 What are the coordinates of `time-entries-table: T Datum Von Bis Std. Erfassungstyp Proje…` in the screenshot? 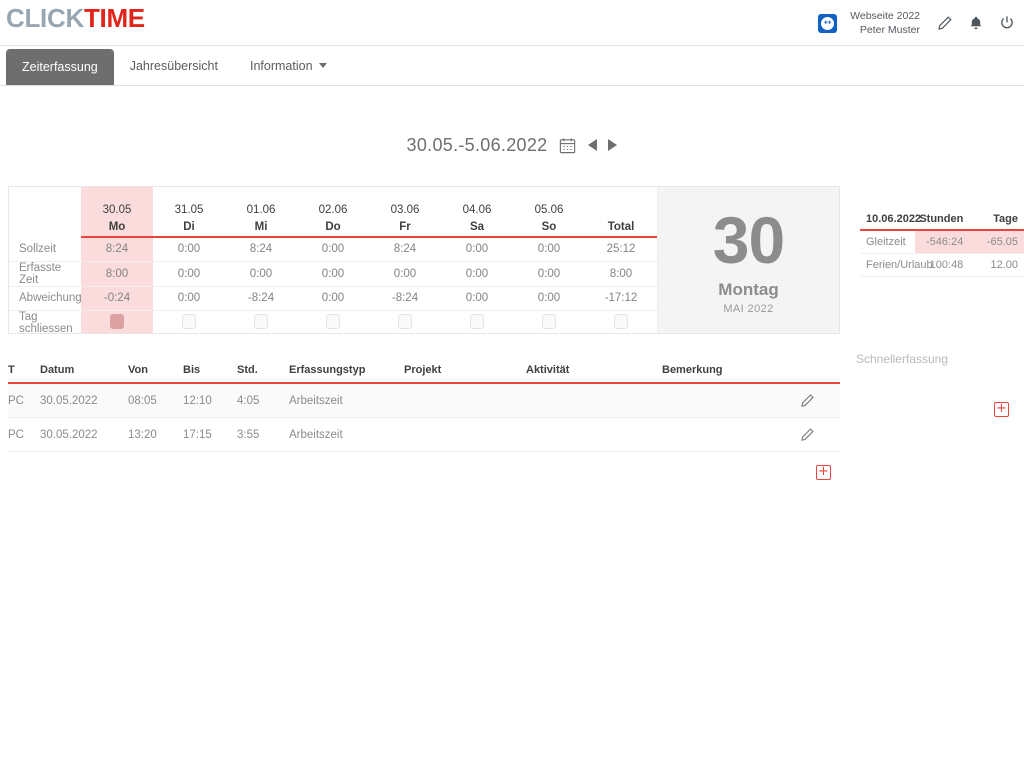 It's located at (424, 408).